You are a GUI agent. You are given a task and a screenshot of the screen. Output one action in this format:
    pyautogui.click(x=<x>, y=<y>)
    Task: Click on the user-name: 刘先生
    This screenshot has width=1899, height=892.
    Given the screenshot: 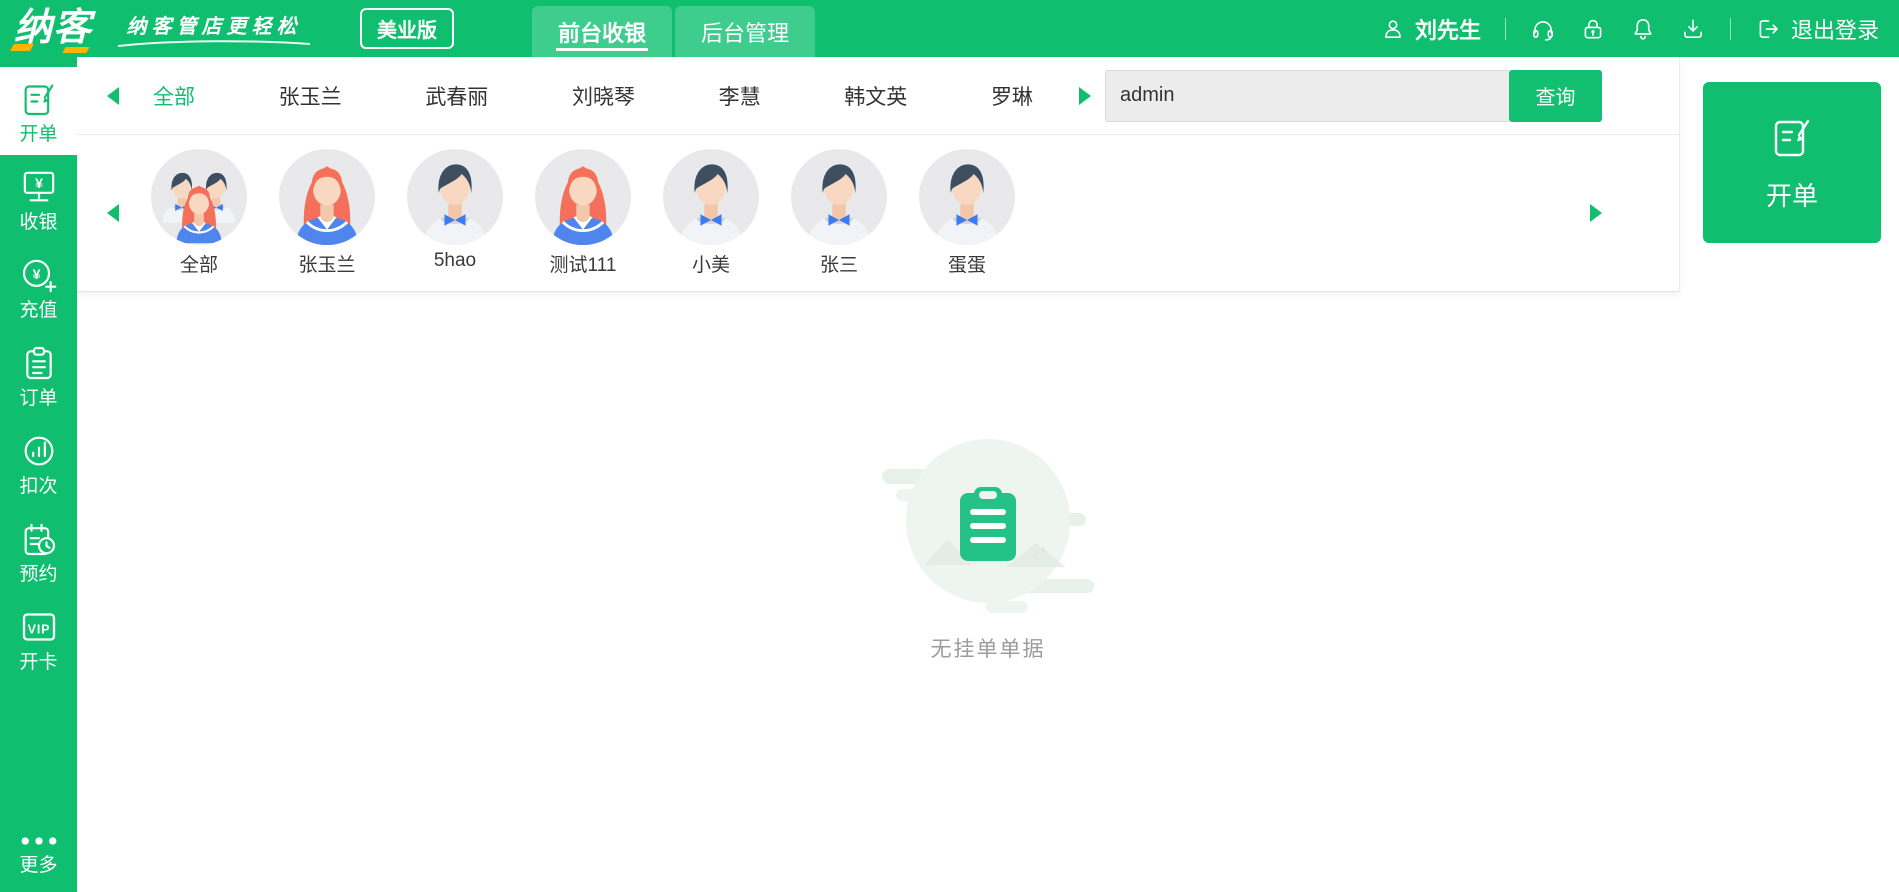 What is the action you would take?
    pyautogui.click(x=1447, y=30)
    